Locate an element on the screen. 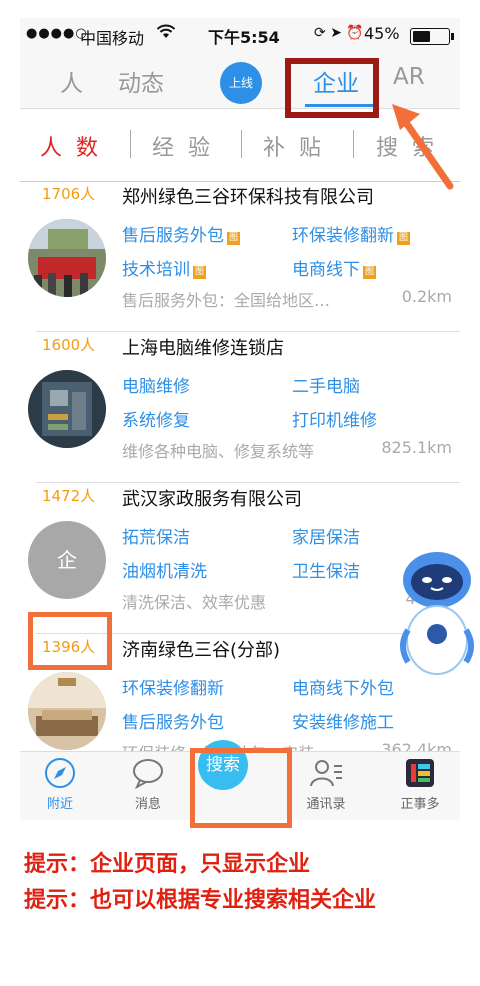 The image size is (480, 986). service-link: 油烟机清洗 is located at coordinates (164, 569).